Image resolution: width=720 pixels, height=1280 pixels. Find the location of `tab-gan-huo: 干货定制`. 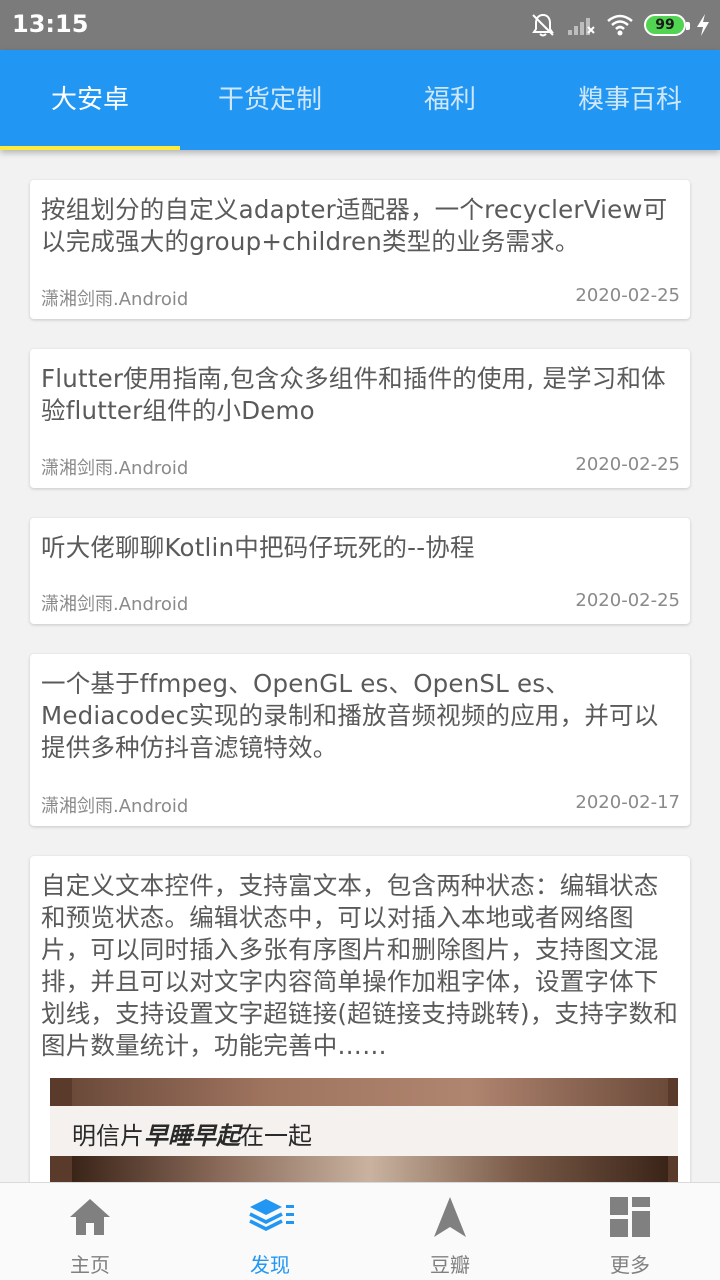

tab-gan-huo: 干货定制 is located at coordinates (270, 100).